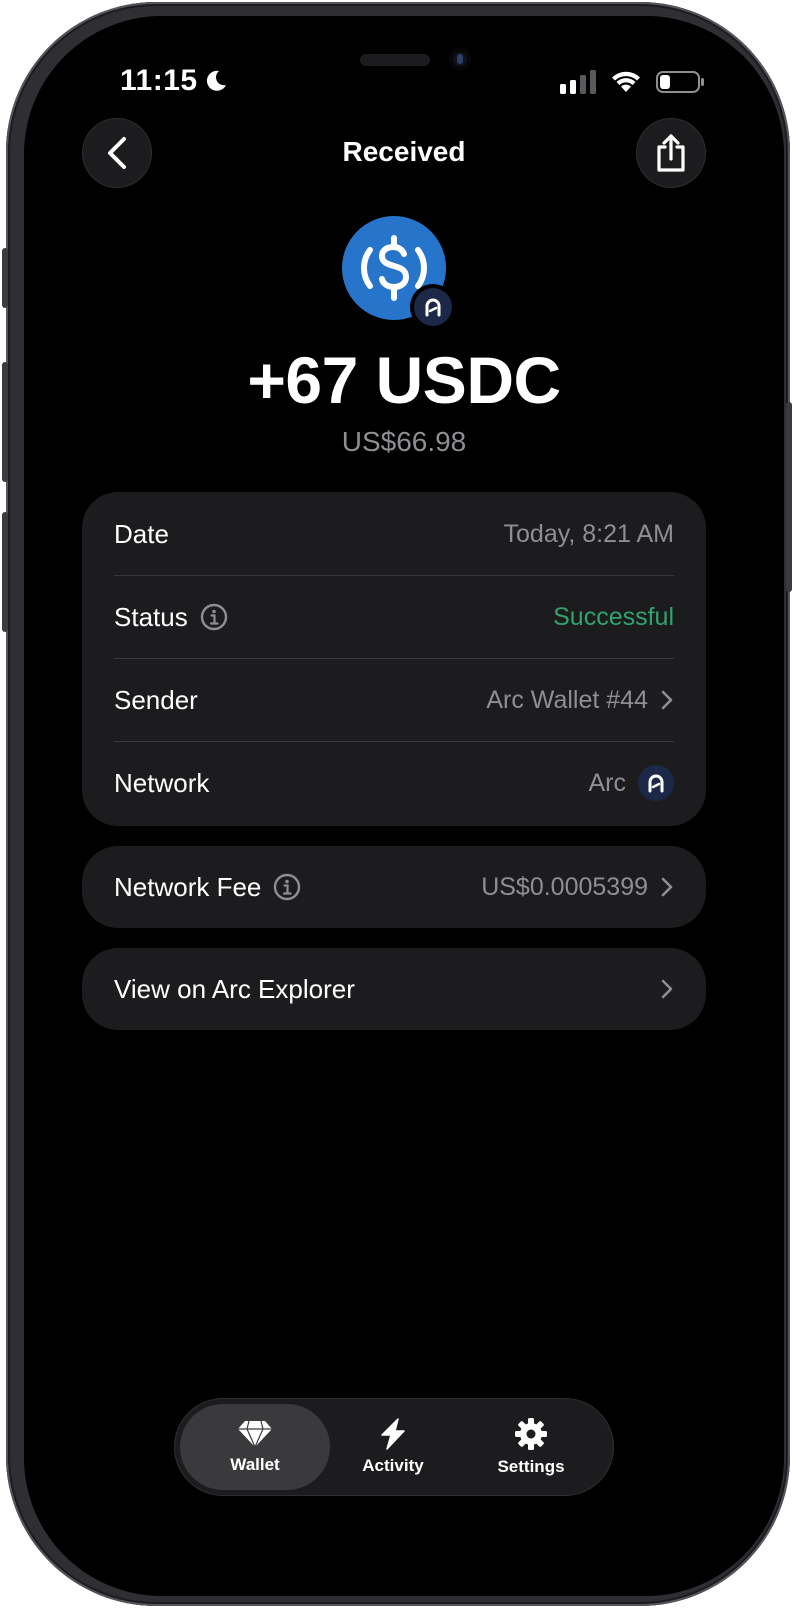 This screenshot has width=796, height=1608. Describe the element at coordinates (607, 782) in the screenshot. I see `network-value: Arc` at that location.